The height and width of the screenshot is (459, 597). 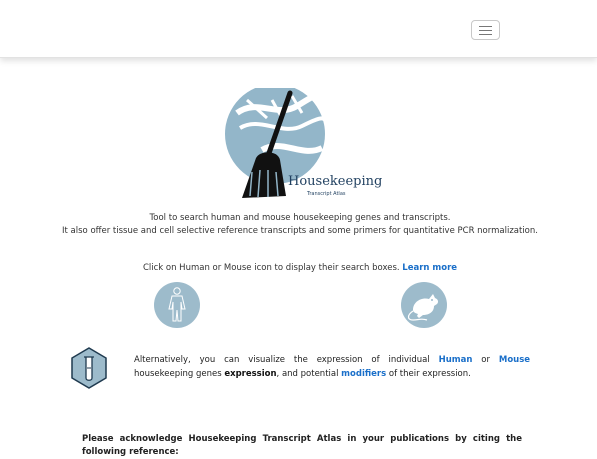 What do you see at coordinates (429, 374) in the screenshot?
I see `alternative-text-4: of their expression.` at bounding box center [429, 374].